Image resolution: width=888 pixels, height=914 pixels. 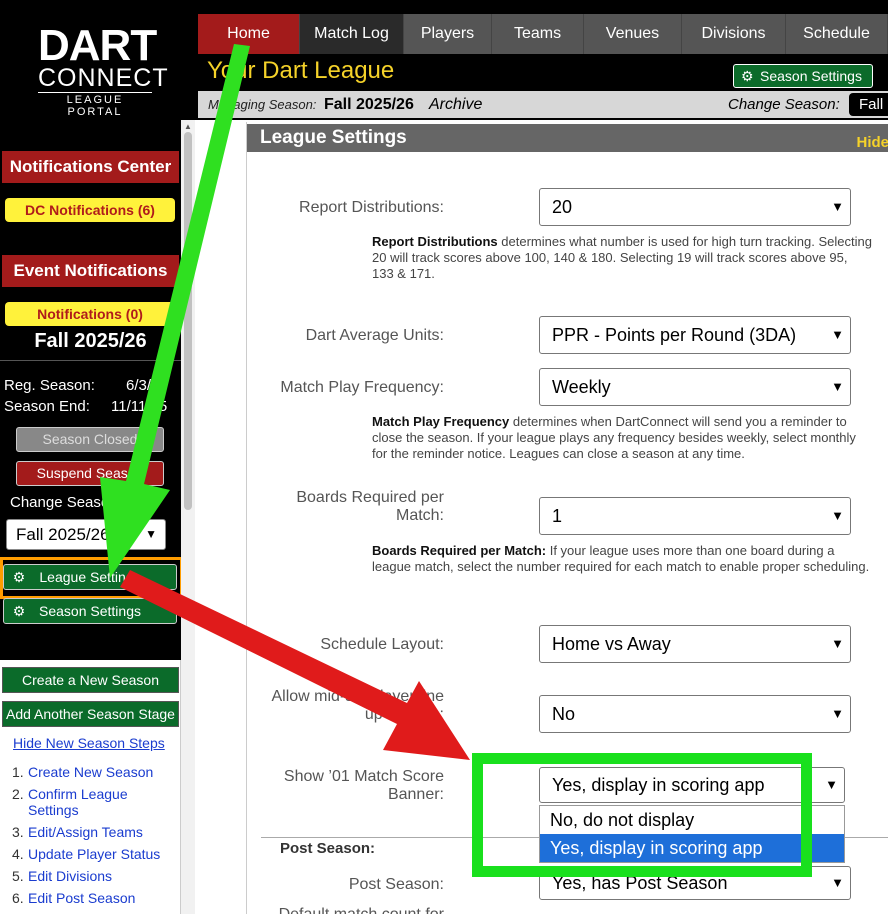 I want to click on notifications-button: Notifications (0), so click(x=90, y=314).